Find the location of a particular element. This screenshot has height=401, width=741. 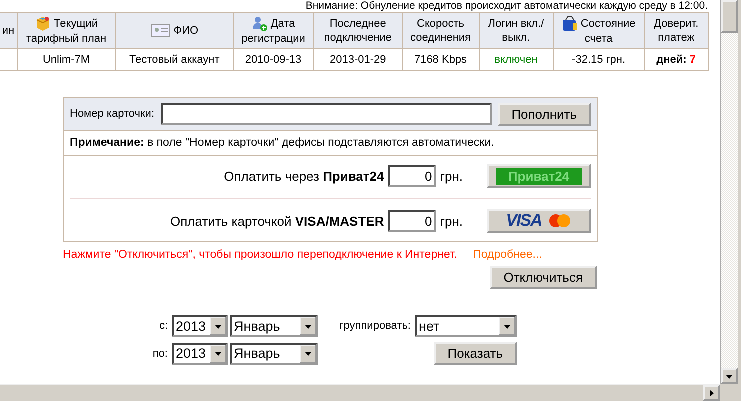

mastercard-icon is located at coordinates (560, 221).